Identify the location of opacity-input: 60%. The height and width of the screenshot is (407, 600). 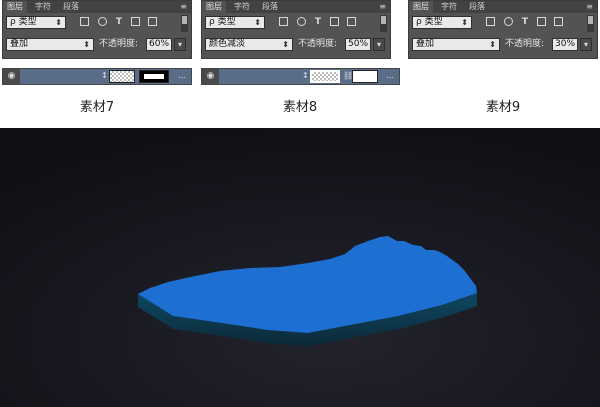
(159, 44).